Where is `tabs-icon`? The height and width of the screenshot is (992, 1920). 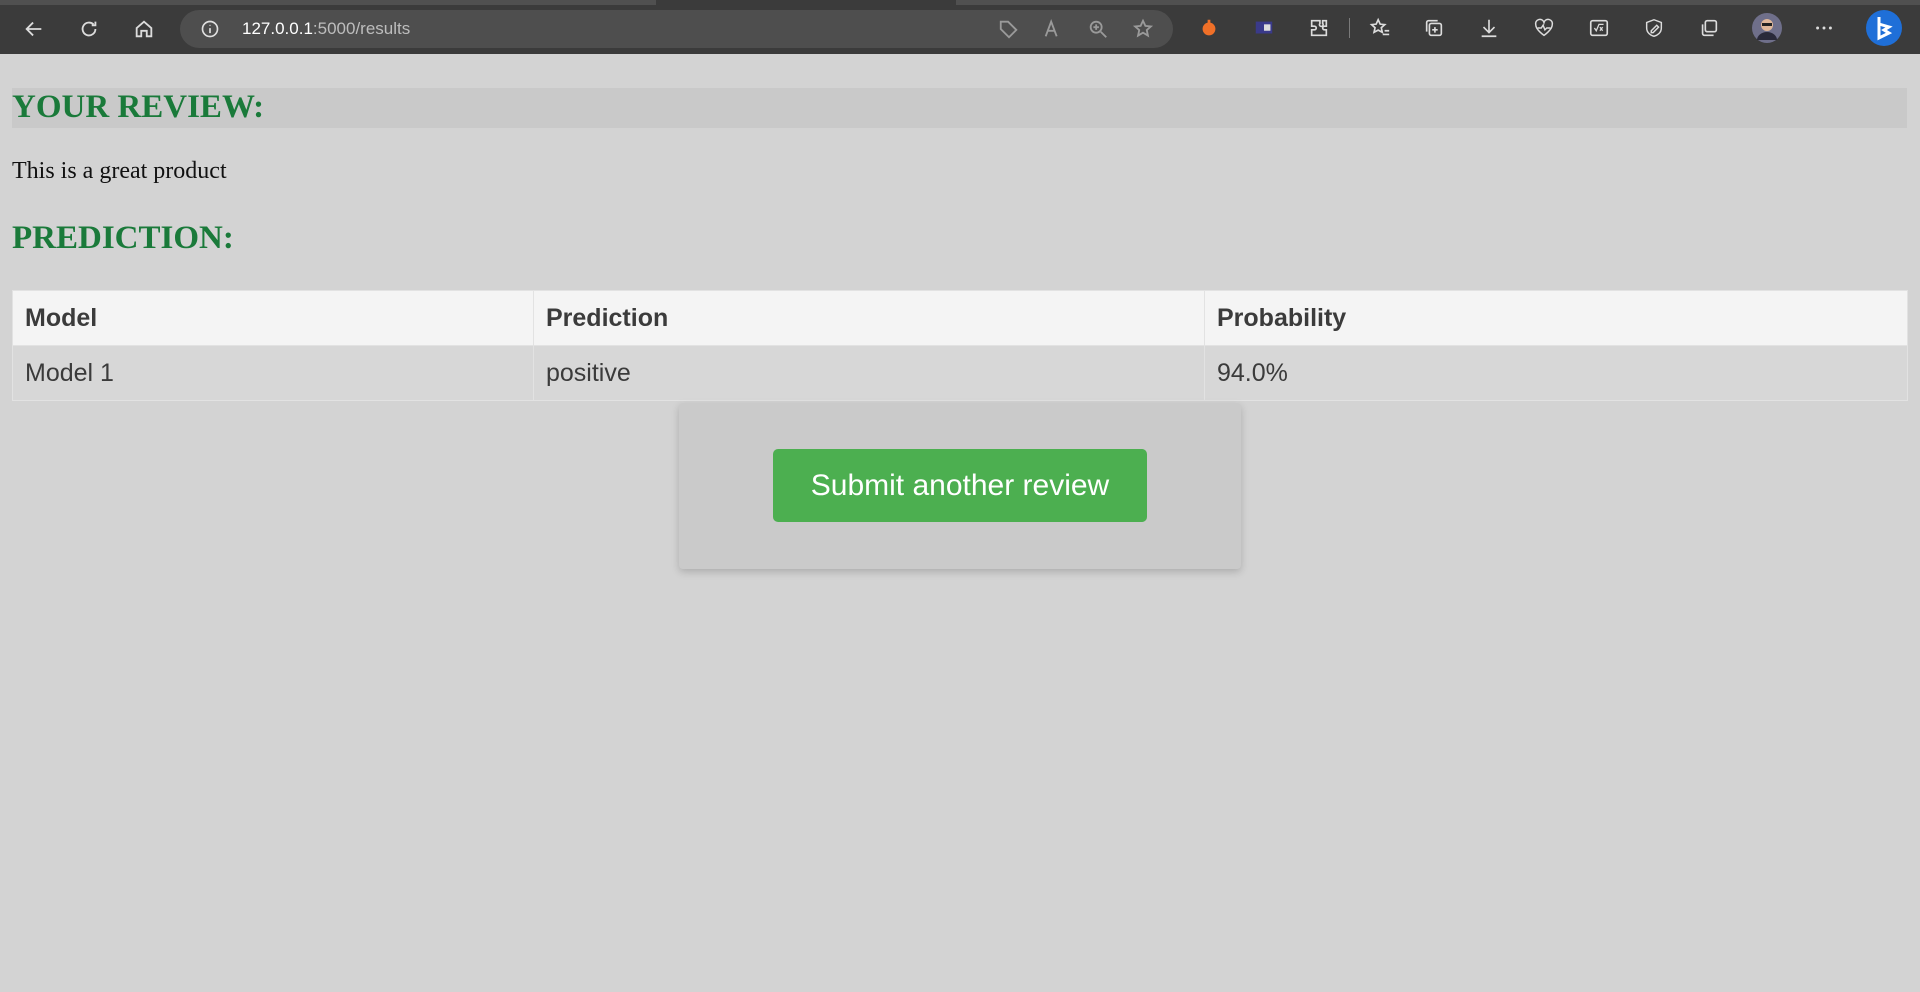
tabs-icon is located at coordinates (1709, 28).